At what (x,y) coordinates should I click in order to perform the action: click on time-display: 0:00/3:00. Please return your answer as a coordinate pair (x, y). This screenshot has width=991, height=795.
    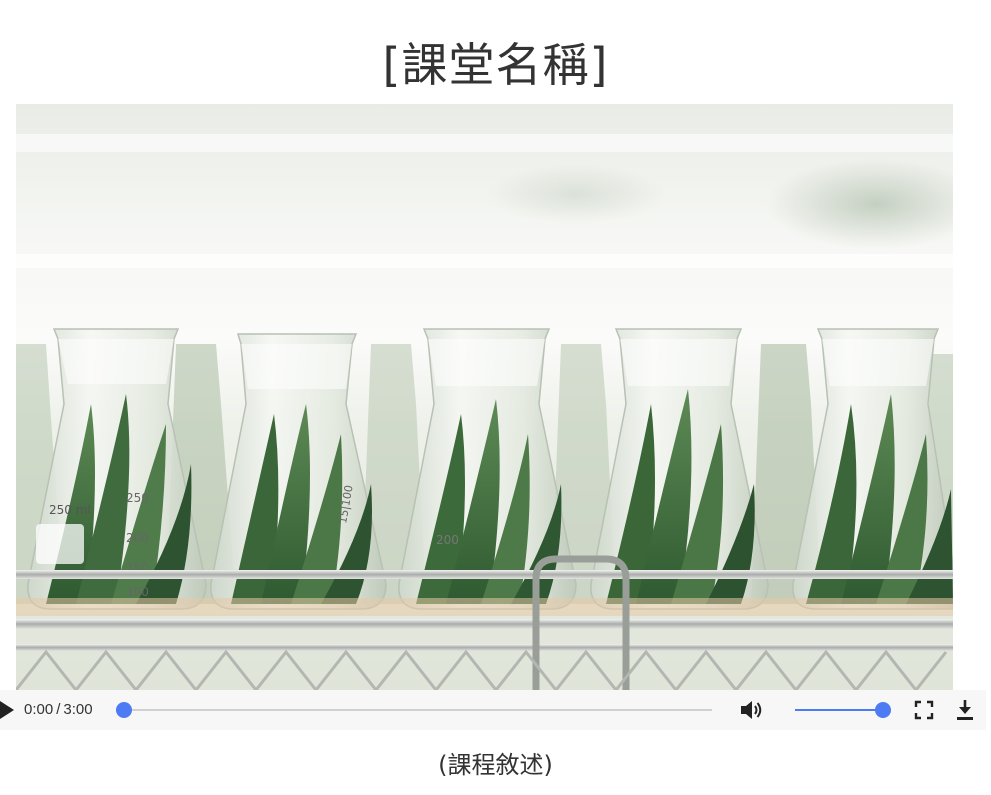
    Looking at the image, I should click on (58, 710).